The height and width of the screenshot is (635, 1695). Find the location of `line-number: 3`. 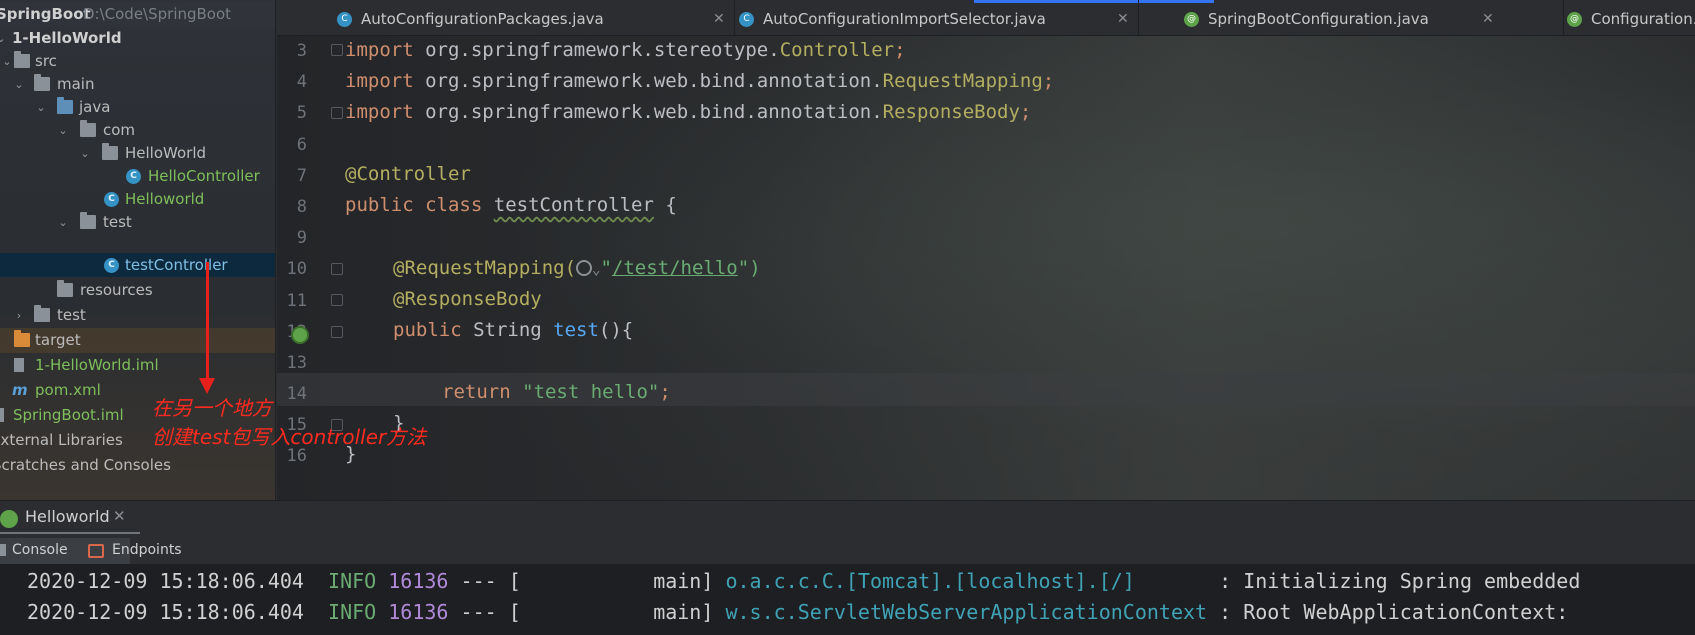

line-number: 3 is located at coordinates (301, 51).